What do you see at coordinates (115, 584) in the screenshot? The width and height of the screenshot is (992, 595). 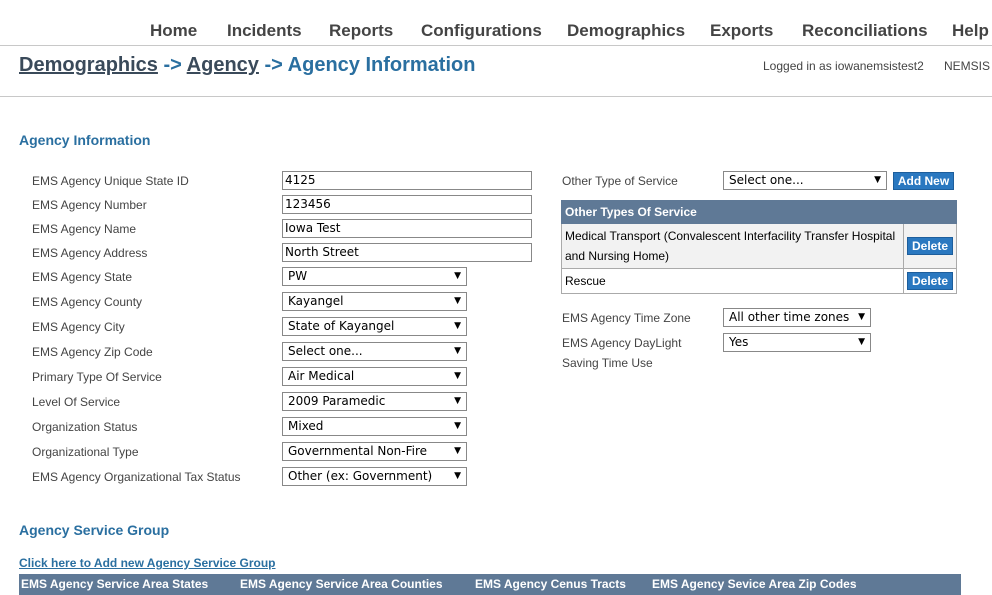 I see `column-header: EMS Agency Service Area States` at bounding box center [115, 584].